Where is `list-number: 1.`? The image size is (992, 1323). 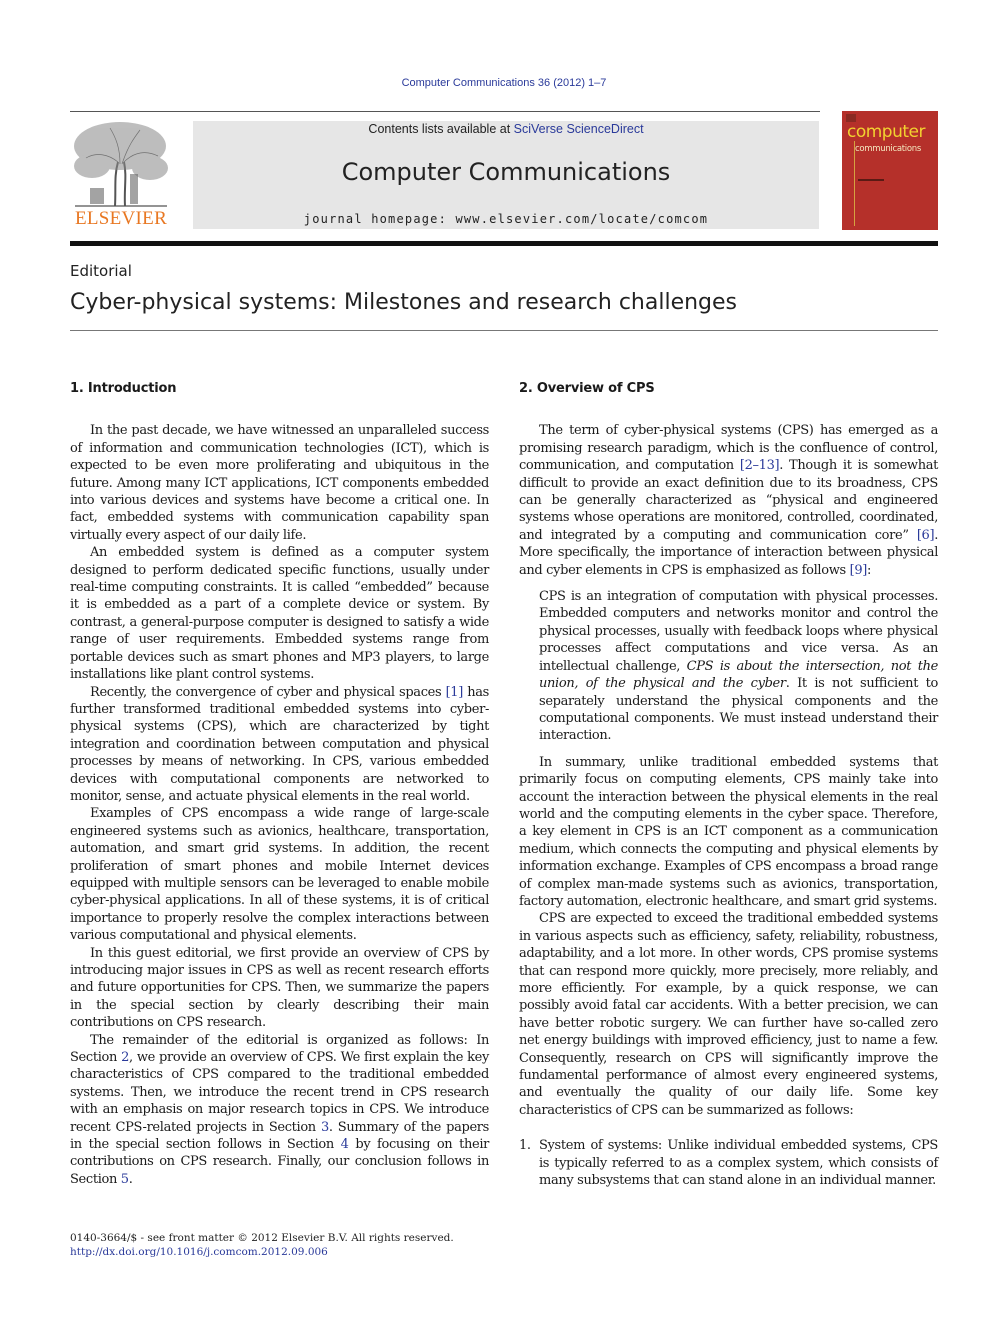
list-number: 1. is located at coordinates (525, 1146).